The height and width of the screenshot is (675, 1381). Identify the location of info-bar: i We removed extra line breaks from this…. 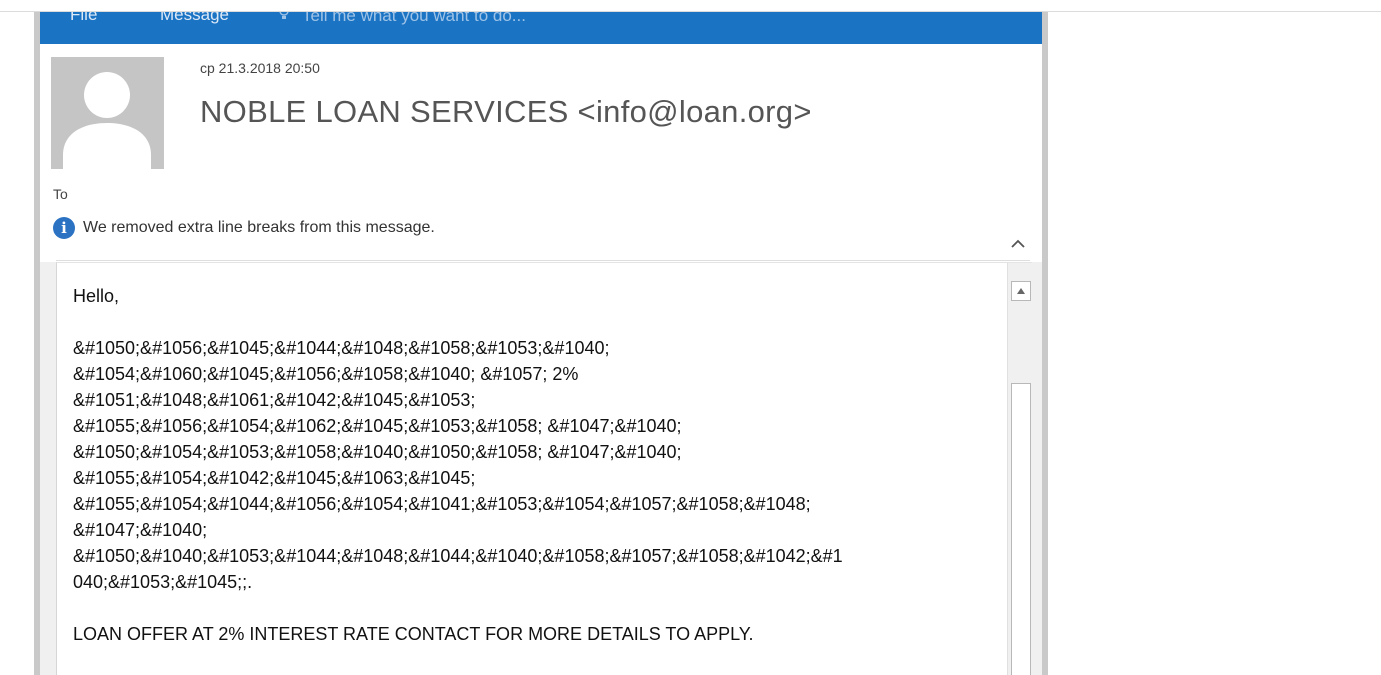
(244, 228).